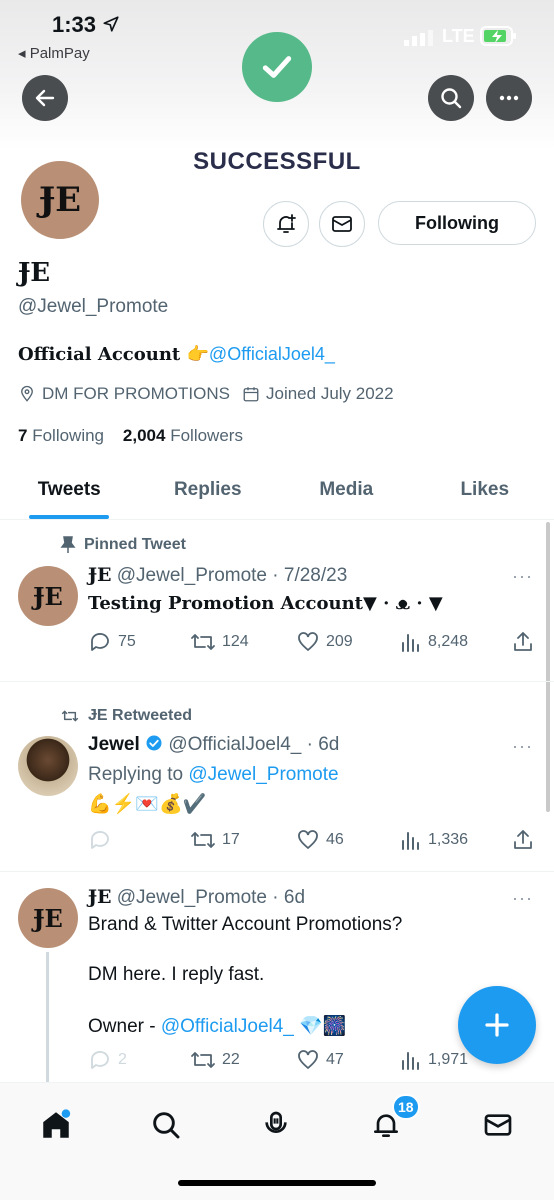 The width and height of the screenshot is (554, 1200). Describe the element at coordinates (54, 53) in the screenshot. I see `back-to-app-link: ◂ PalmPay` at that location.